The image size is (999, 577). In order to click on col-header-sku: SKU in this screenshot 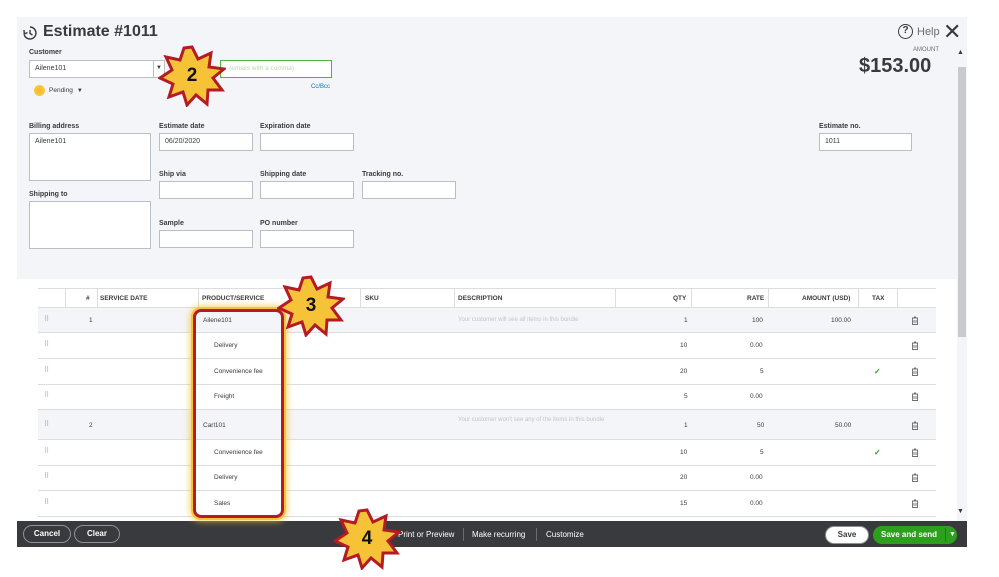, I will do `click(372, 298)`.